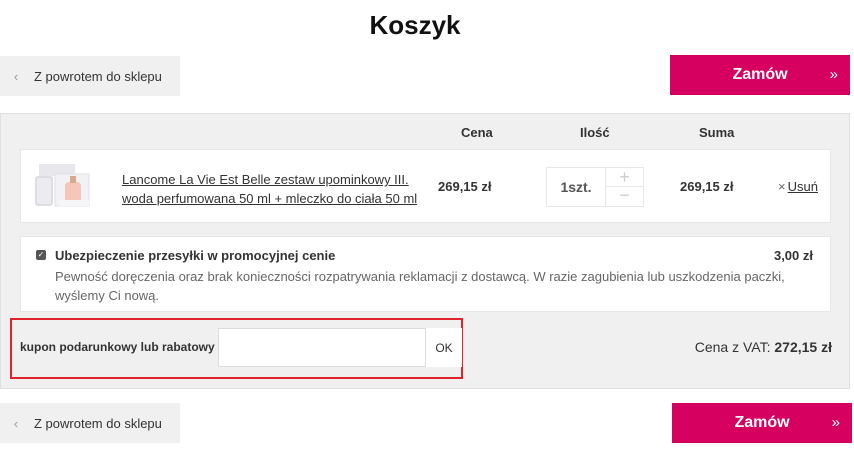  I want to click on total-price: Cena z VAT: 272,15 zł, so click(763, 347).